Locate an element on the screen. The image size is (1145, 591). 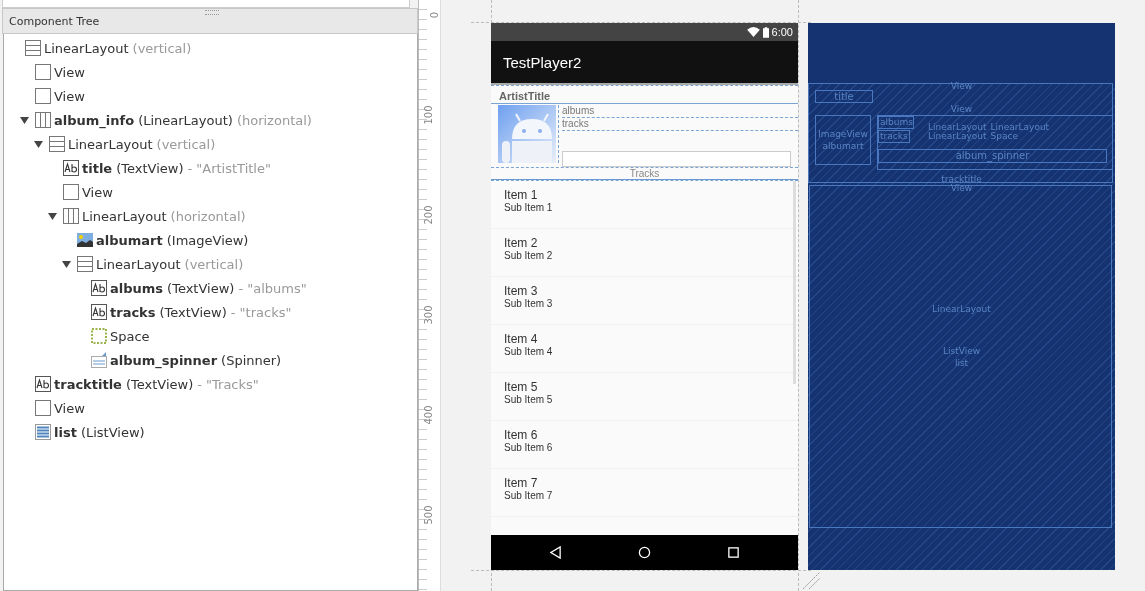
list-item: Item 7 Sub Item 7 is located at coordinates (644, 493).